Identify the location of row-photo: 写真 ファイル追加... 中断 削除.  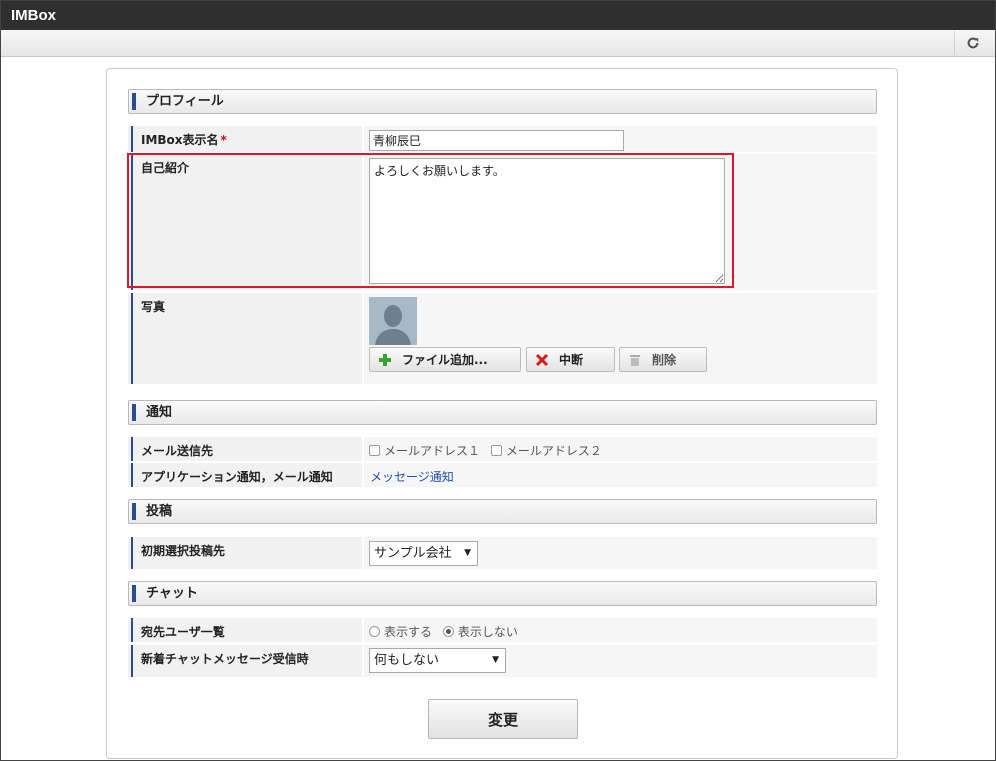
(502, 338).